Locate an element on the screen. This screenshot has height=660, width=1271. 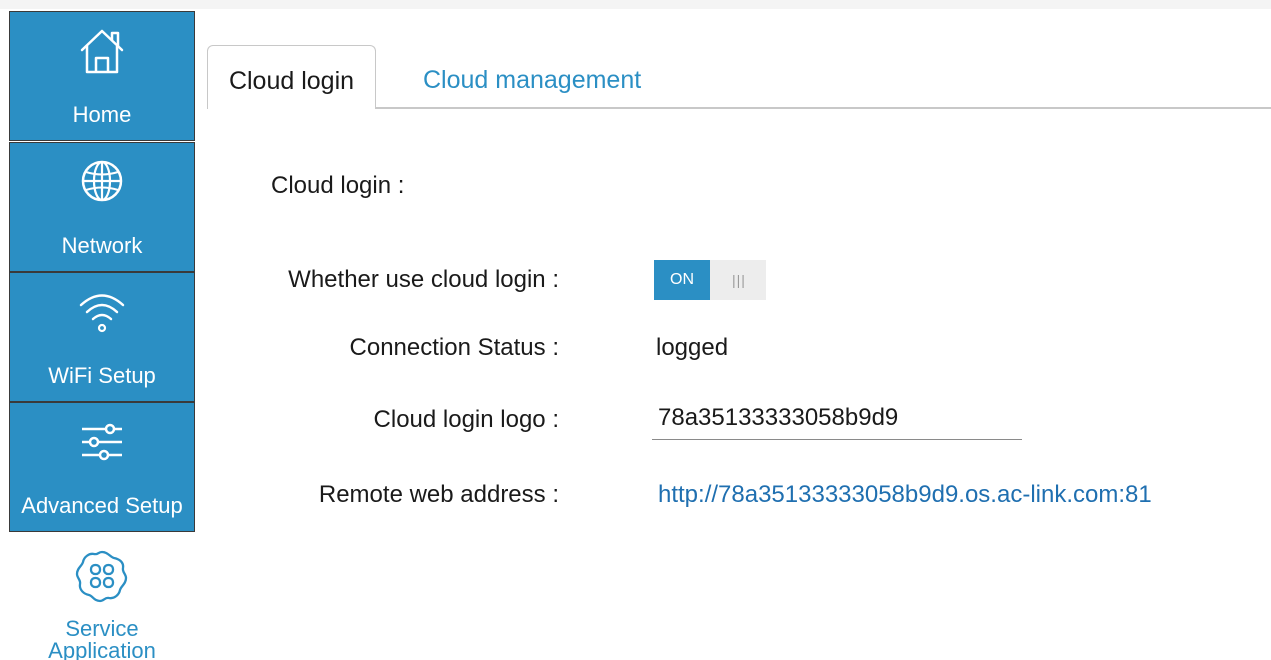
connection-status-label: Connection Status : is located at coordinates (454, 347).